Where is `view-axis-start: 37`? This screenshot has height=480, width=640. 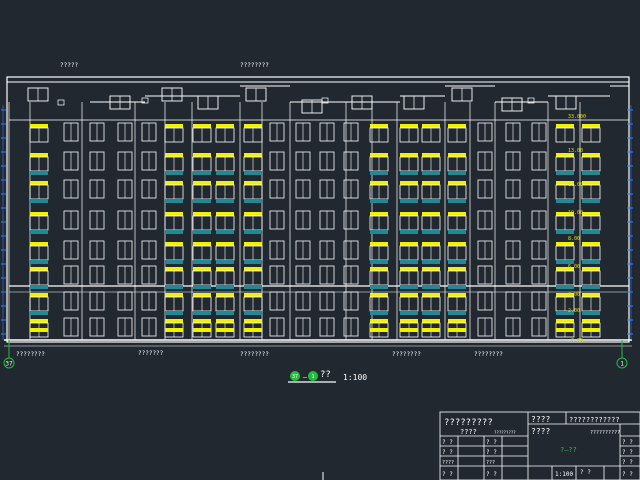
view-axis-start: 37 is located at coordinates (295, 377).